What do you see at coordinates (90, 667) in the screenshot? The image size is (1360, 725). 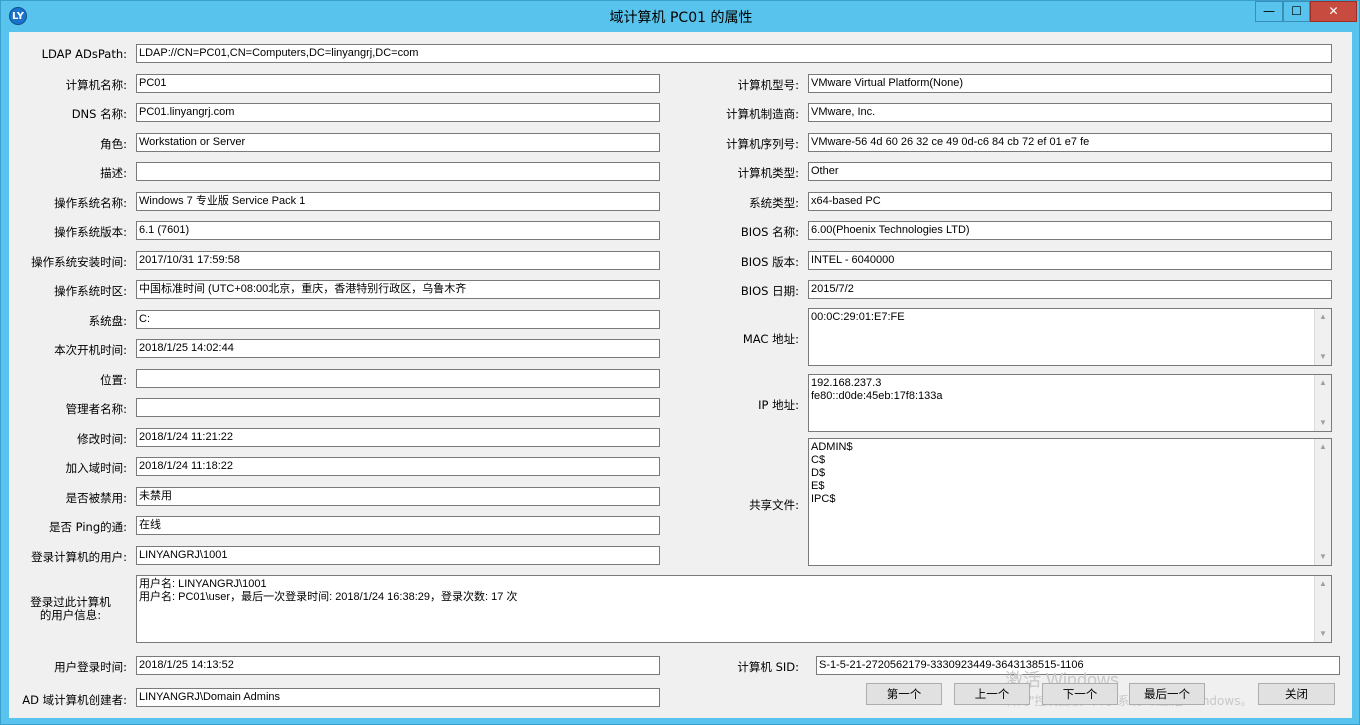 I see `user-login-time-label: 用户登录时间:` at bounding box center [90, 667].